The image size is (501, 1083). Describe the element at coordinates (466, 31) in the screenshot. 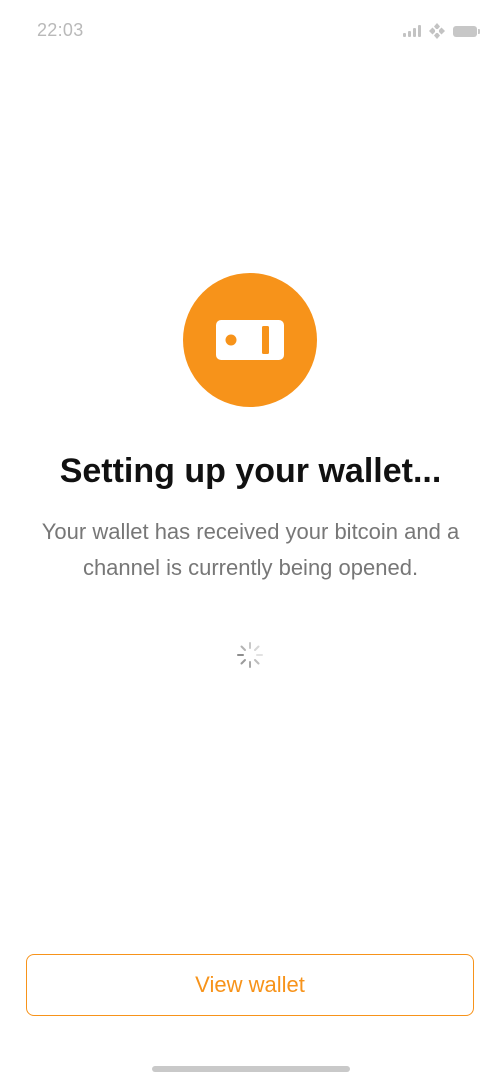

I see `battery-icon` at that location.